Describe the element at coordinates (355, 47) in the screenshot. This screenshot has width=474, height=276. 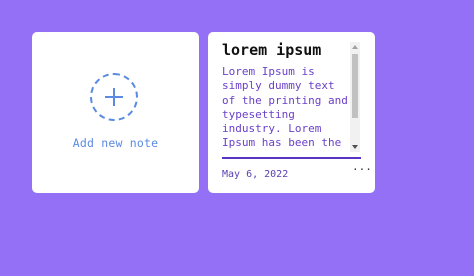
I see `scroll-up-arrow-icon` at that location.